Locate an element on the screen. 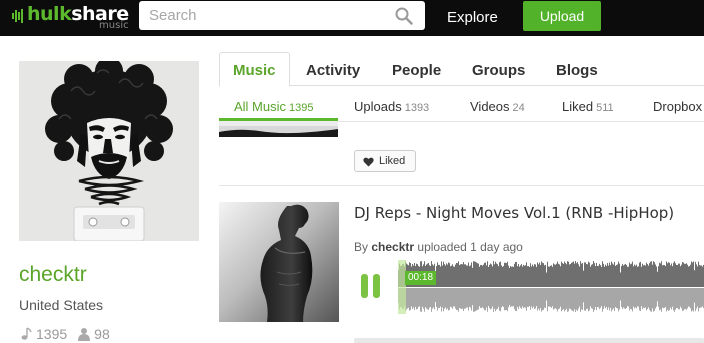 The image size is (704, 343). heart-icon is located at coordinates (368, 162).